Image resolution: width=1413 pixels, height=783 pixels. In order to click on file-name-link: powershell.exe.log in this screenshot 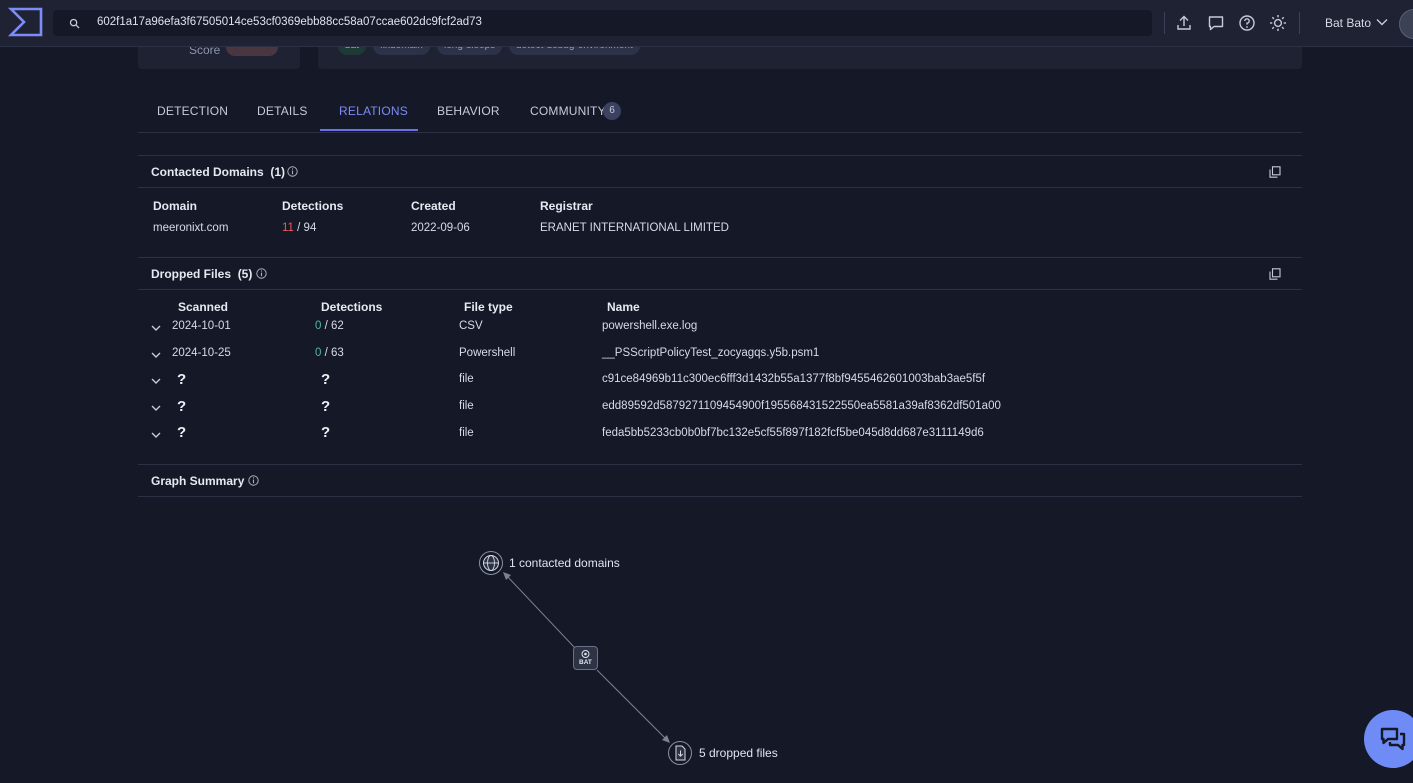, I will do `click(649, 326)`.